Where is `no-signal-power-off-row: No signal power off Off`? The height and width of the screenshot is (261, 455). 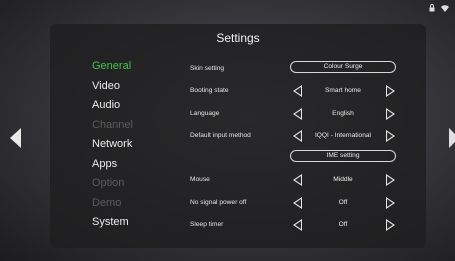
no-signal-power-off-row: No signal power off Off is located at coordinates (298, 203).